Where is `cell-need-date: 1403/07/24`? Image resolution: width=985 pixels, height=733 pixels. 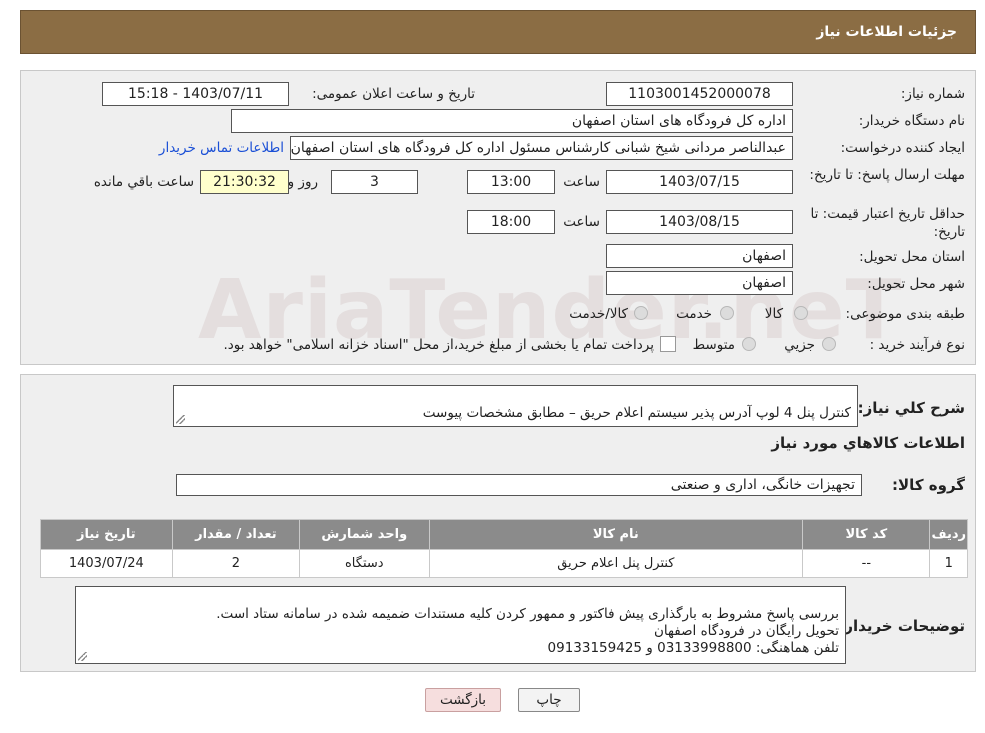
cell-need-date: 1403/07/24 is located at coordinates (106, 563).